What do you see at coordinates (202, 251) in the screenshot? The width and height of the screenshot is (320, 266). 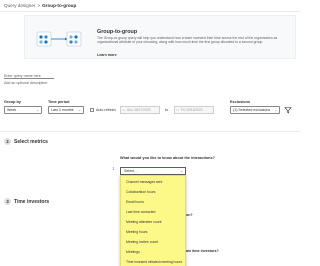 I see `investors-question-fragment-2: ain time investors?` at bounding box center [202, 251].